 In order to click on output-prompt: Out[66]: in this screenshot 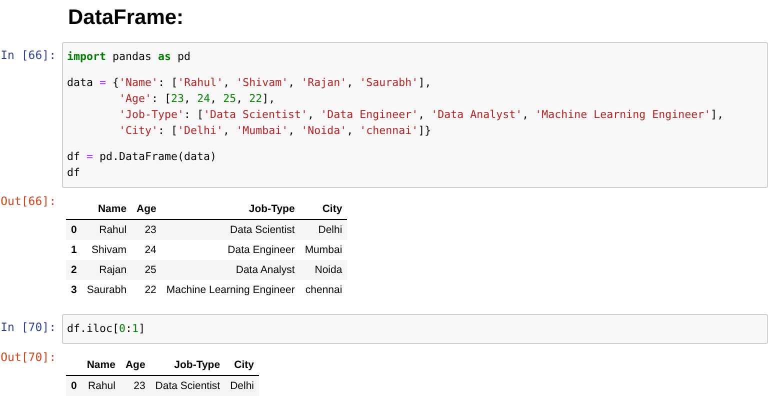, I will do `click(28, 200)`.